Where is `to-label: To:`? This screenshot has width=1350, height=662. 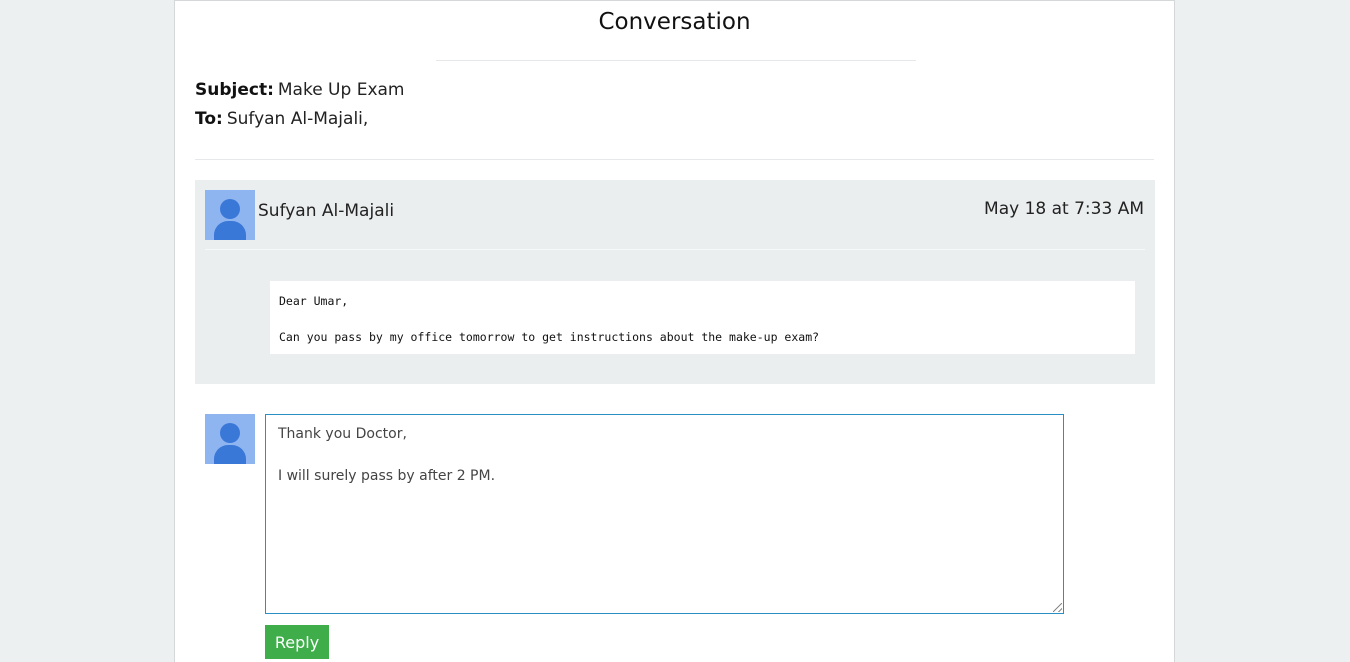 to-label: To: is located at coordinates (209, 119).